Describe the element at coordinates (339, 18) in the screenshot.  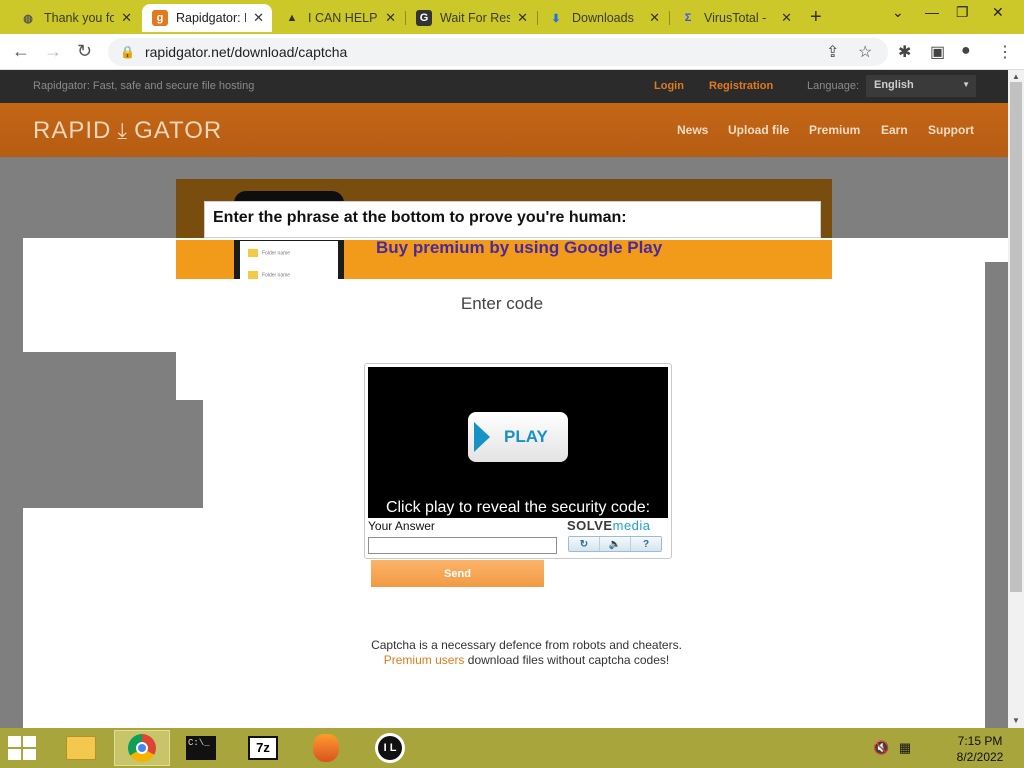
I see `tab-i-can-help: ▲ I CAN HELP ✕` at that location.